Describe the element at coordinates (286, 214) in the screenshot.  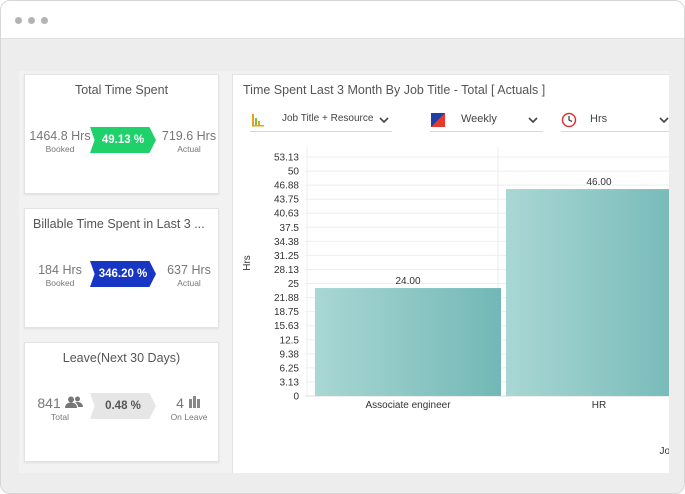
I see `y-tick-label: 40.63` at that location.